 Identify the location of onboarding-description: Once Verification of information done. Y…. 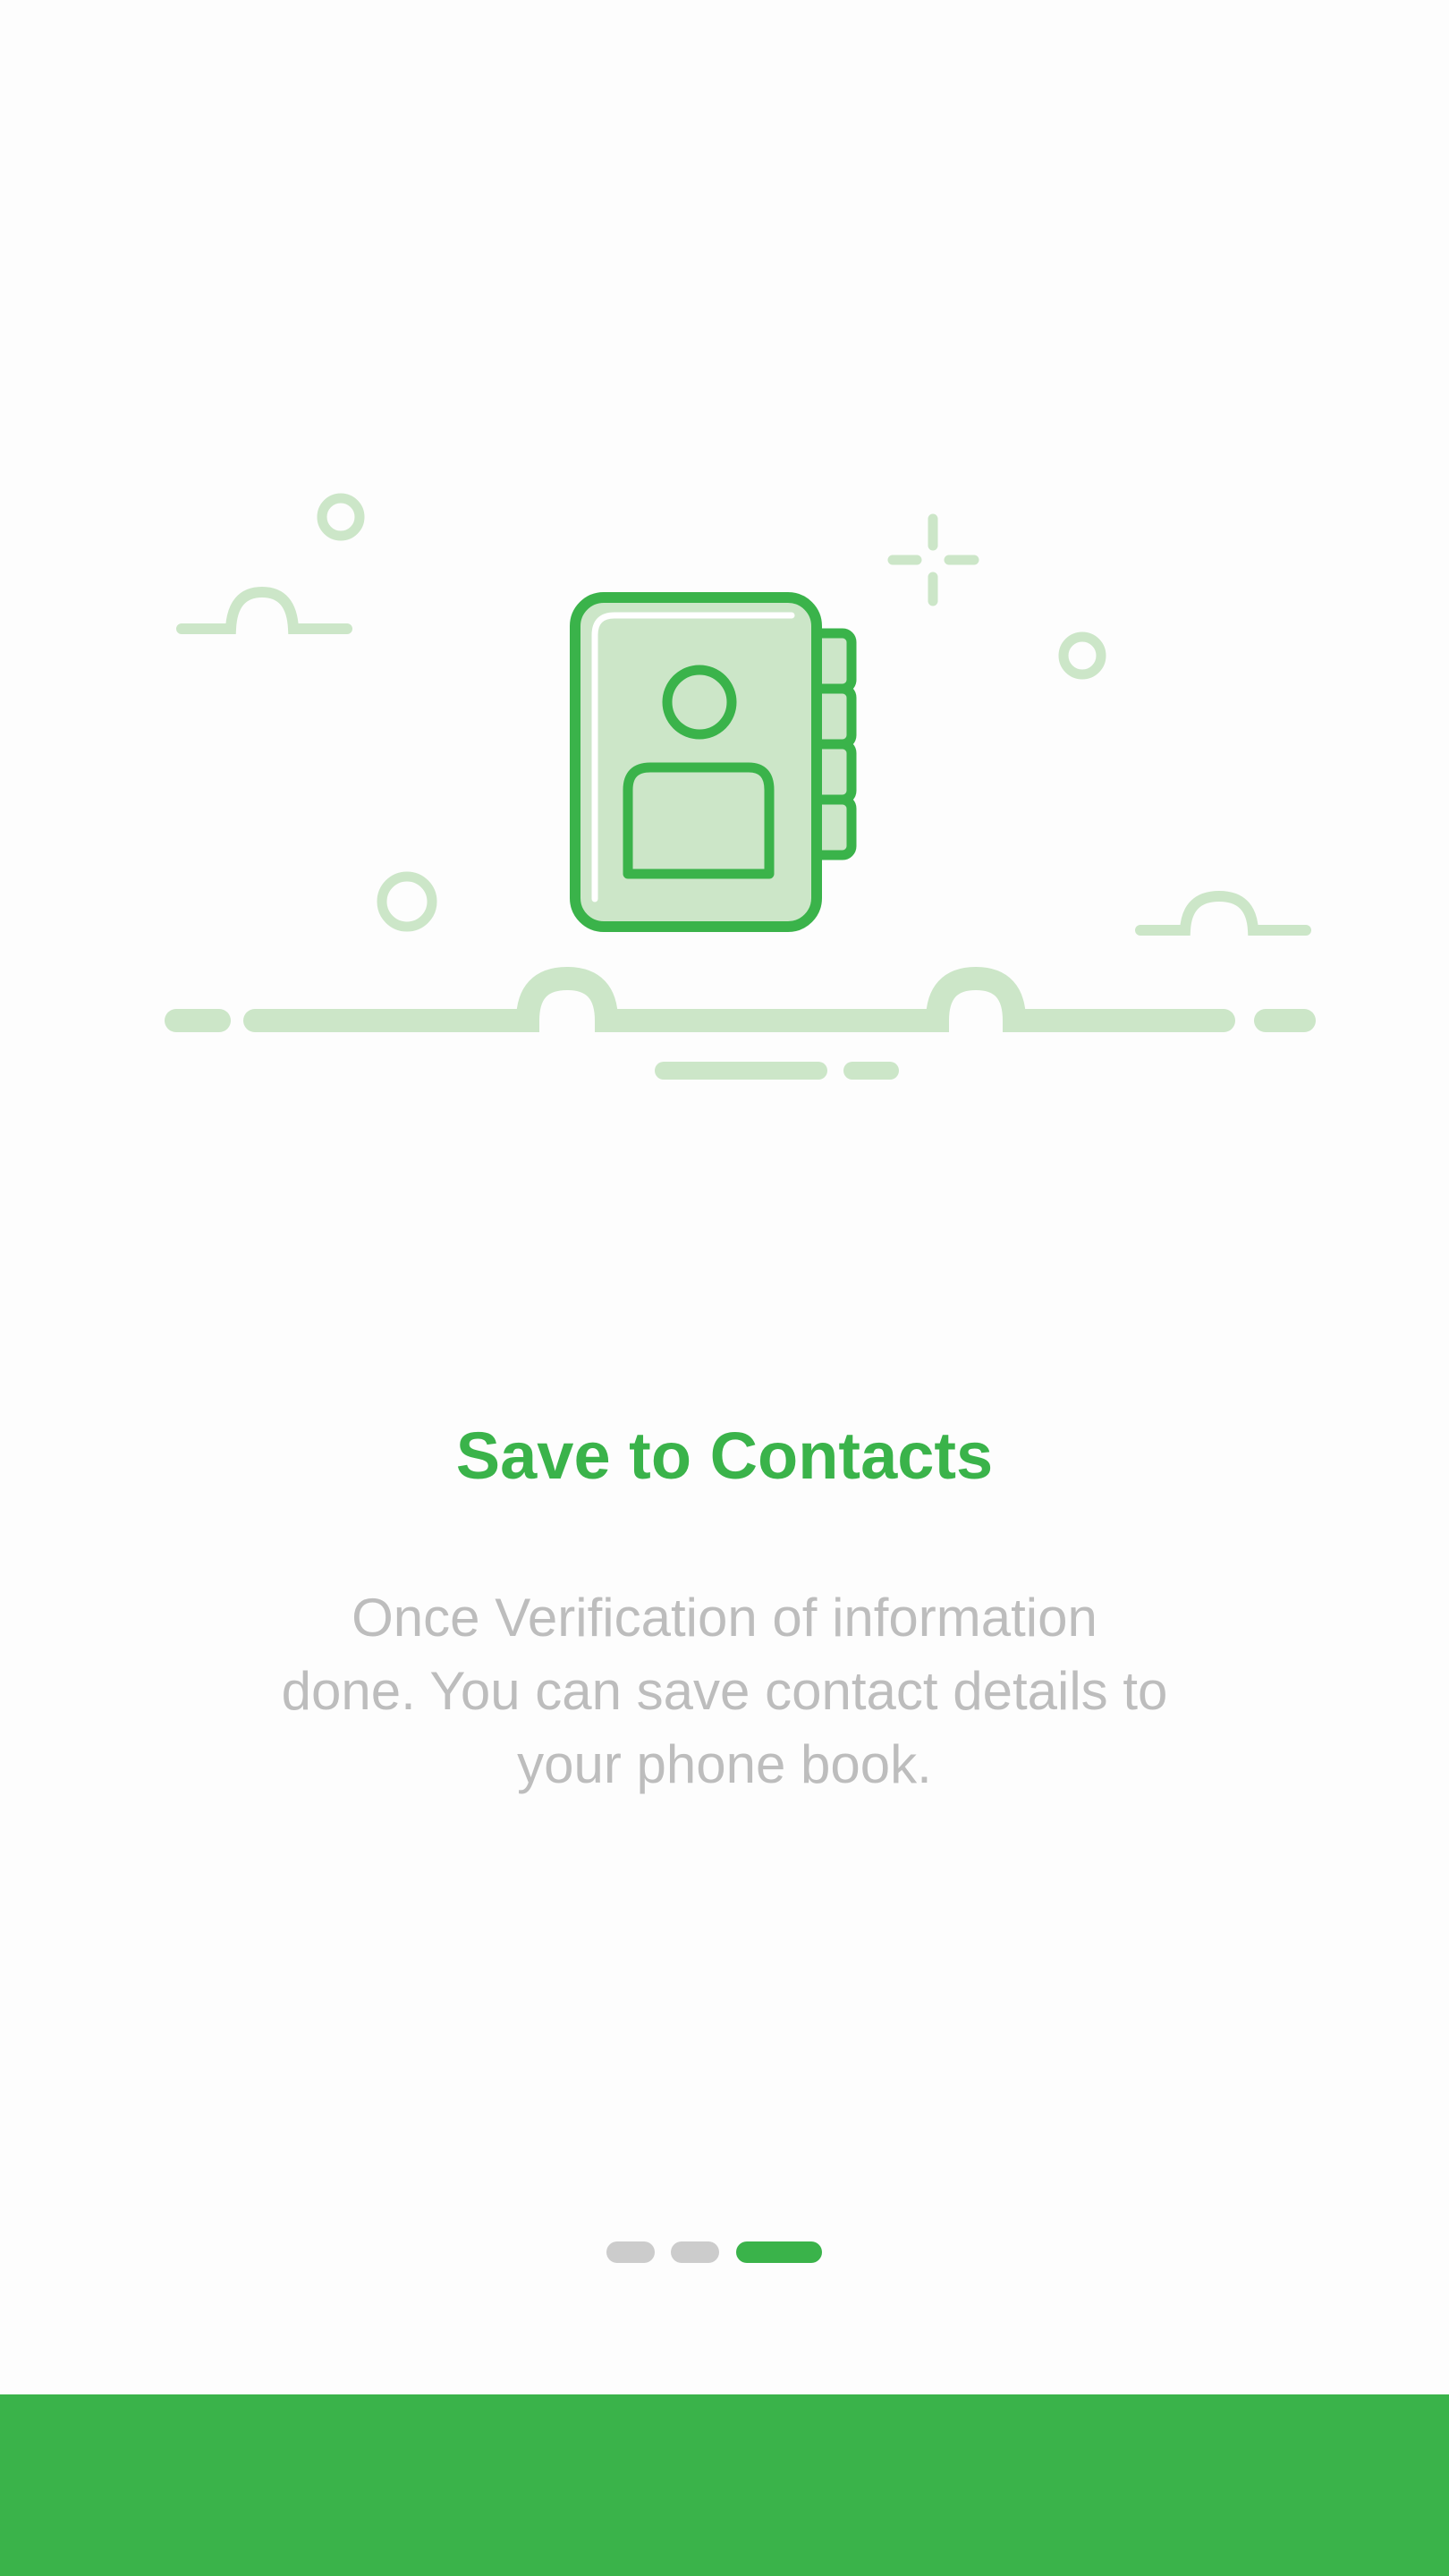
(724, 1691).